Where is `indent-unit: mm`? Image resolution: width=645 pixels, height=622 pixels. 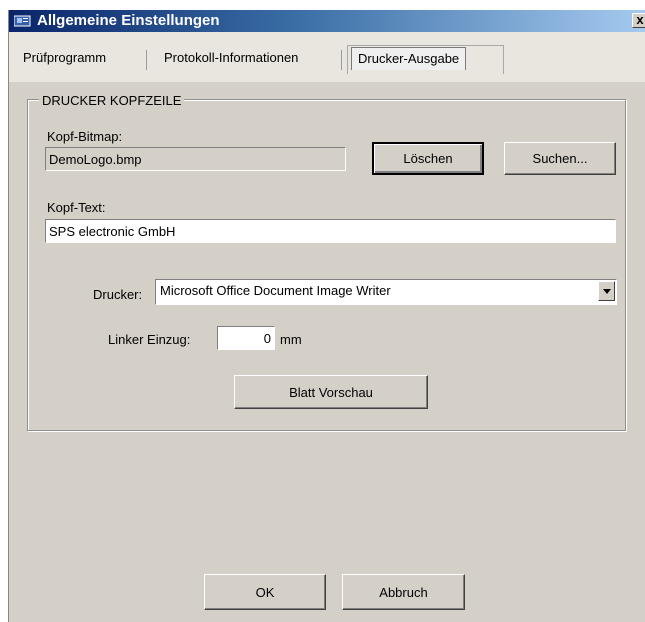 indent-unit: mm is located at coordinates (291, 339).